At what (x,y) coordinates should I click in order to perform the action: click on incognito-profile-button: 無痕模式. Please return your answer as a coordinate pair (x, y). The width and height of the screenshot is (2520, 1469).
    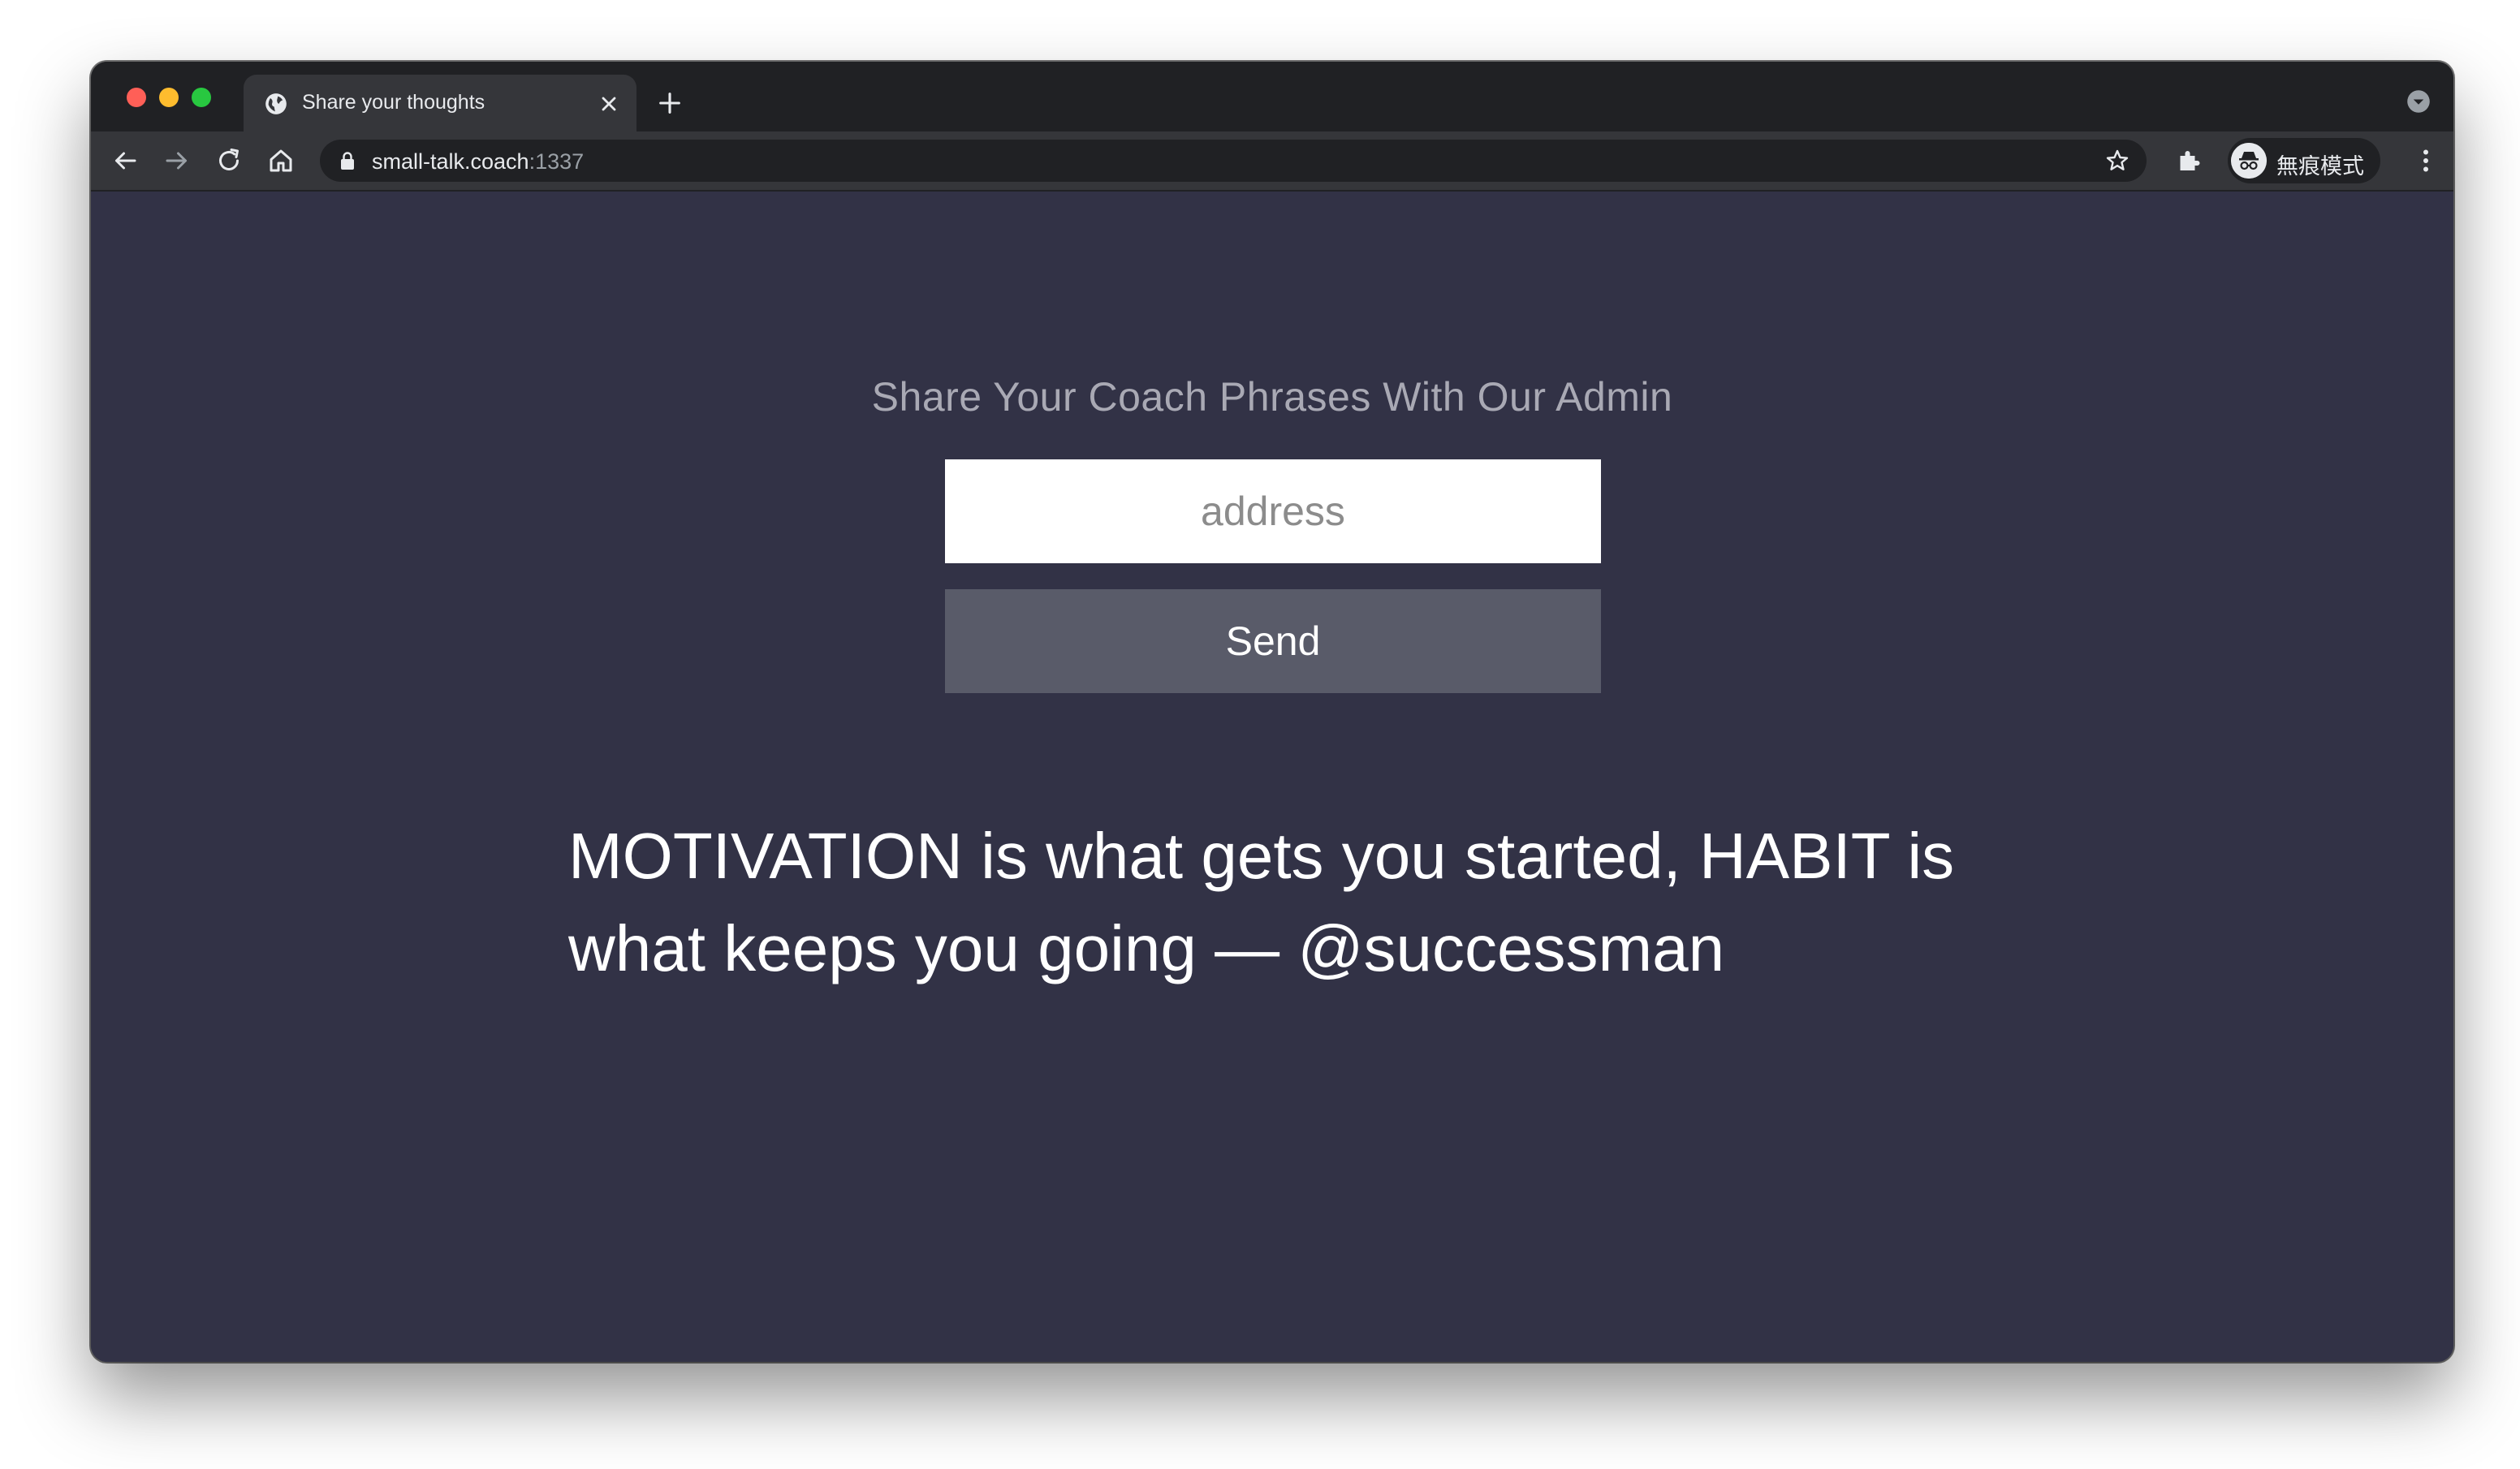
    Looking at the image, I should click on (2304, 160).